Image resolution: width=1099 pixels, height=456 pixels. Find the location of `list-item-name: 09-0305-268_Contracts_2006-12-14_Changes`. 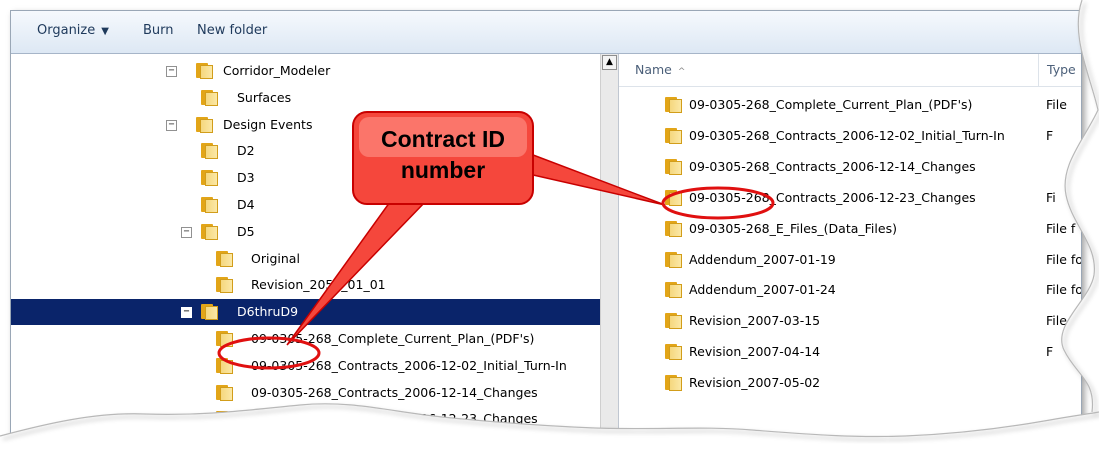

list-item-name: 09-0305-268_Contracts_2006-12-14_Changes is located at coordinates (832, 166).